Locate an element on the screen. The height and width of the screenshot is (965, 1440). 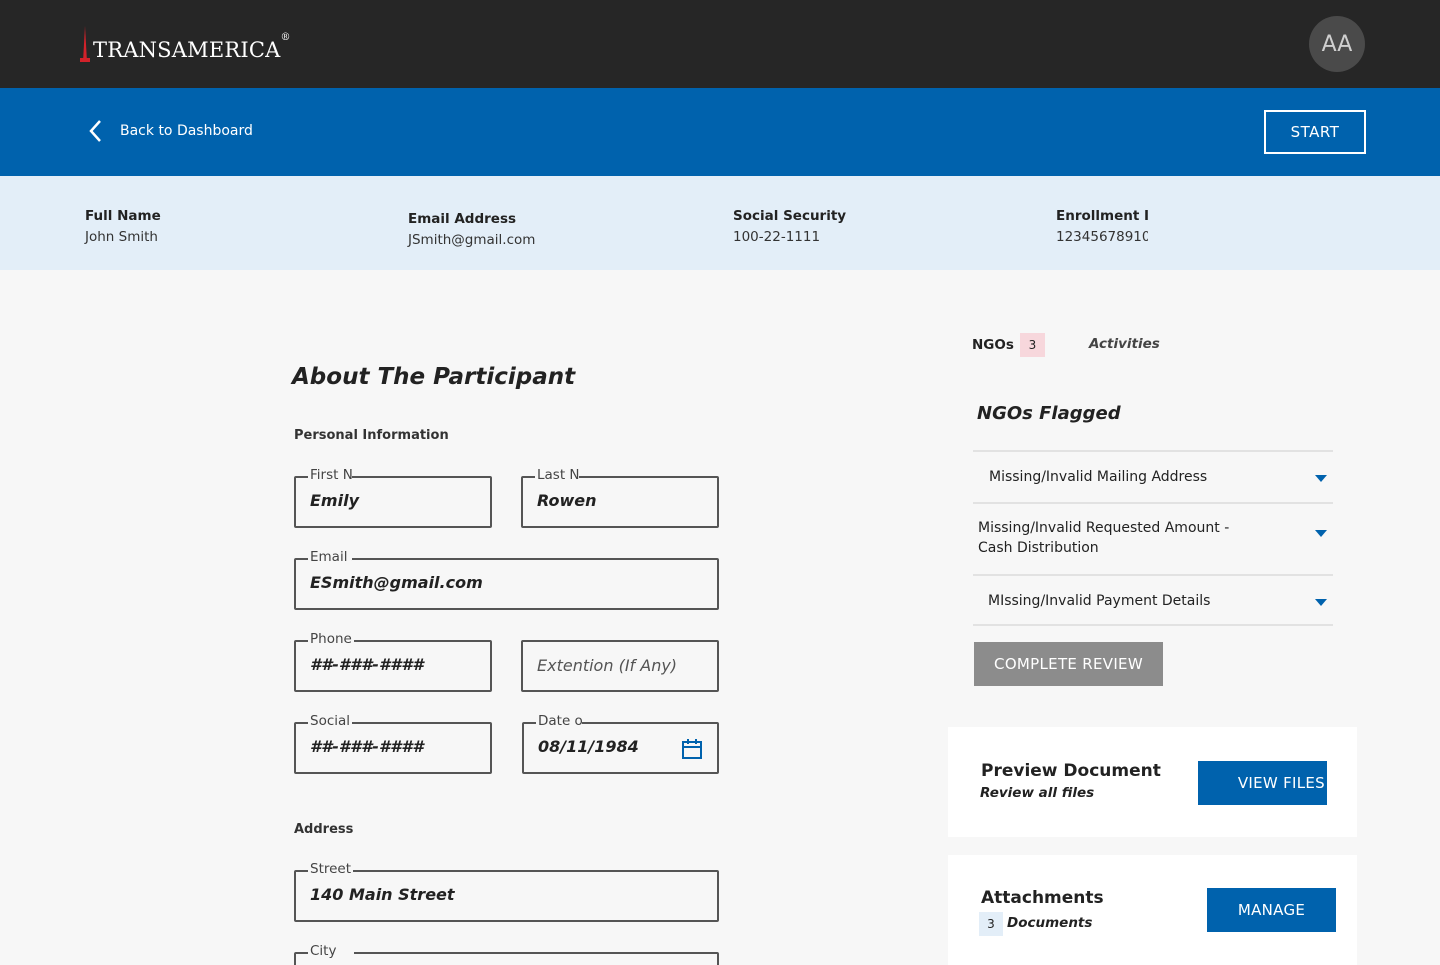
extension-field: Extention (If Any) is located at coordinates (620, 666).